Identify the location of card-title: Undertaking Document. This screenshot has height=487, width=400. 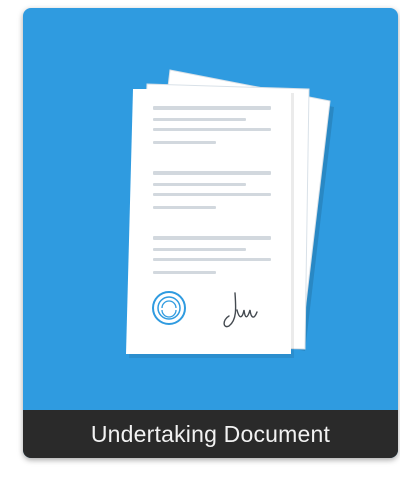
(210, 433).